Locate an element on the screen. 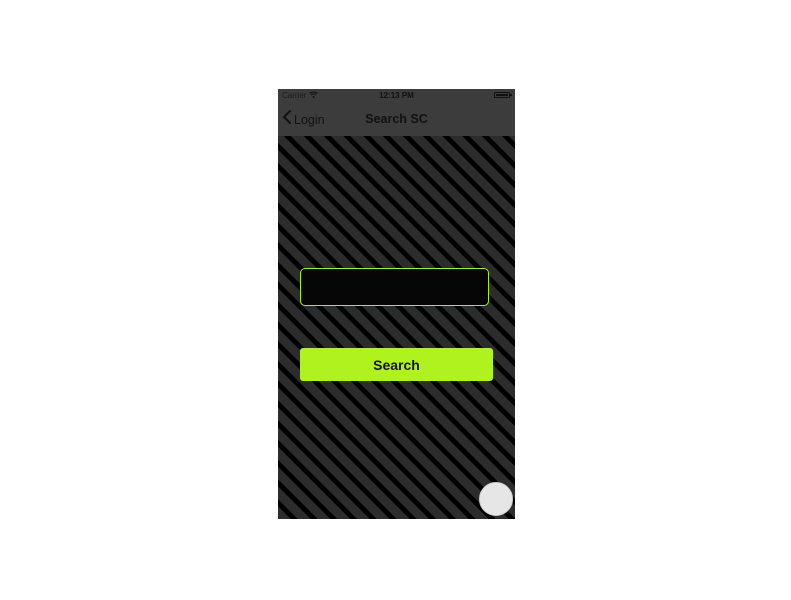 Image resolution: width=791 pixels, height=600 pixels. assistive-touch-button is located at coordinates (496, 499).